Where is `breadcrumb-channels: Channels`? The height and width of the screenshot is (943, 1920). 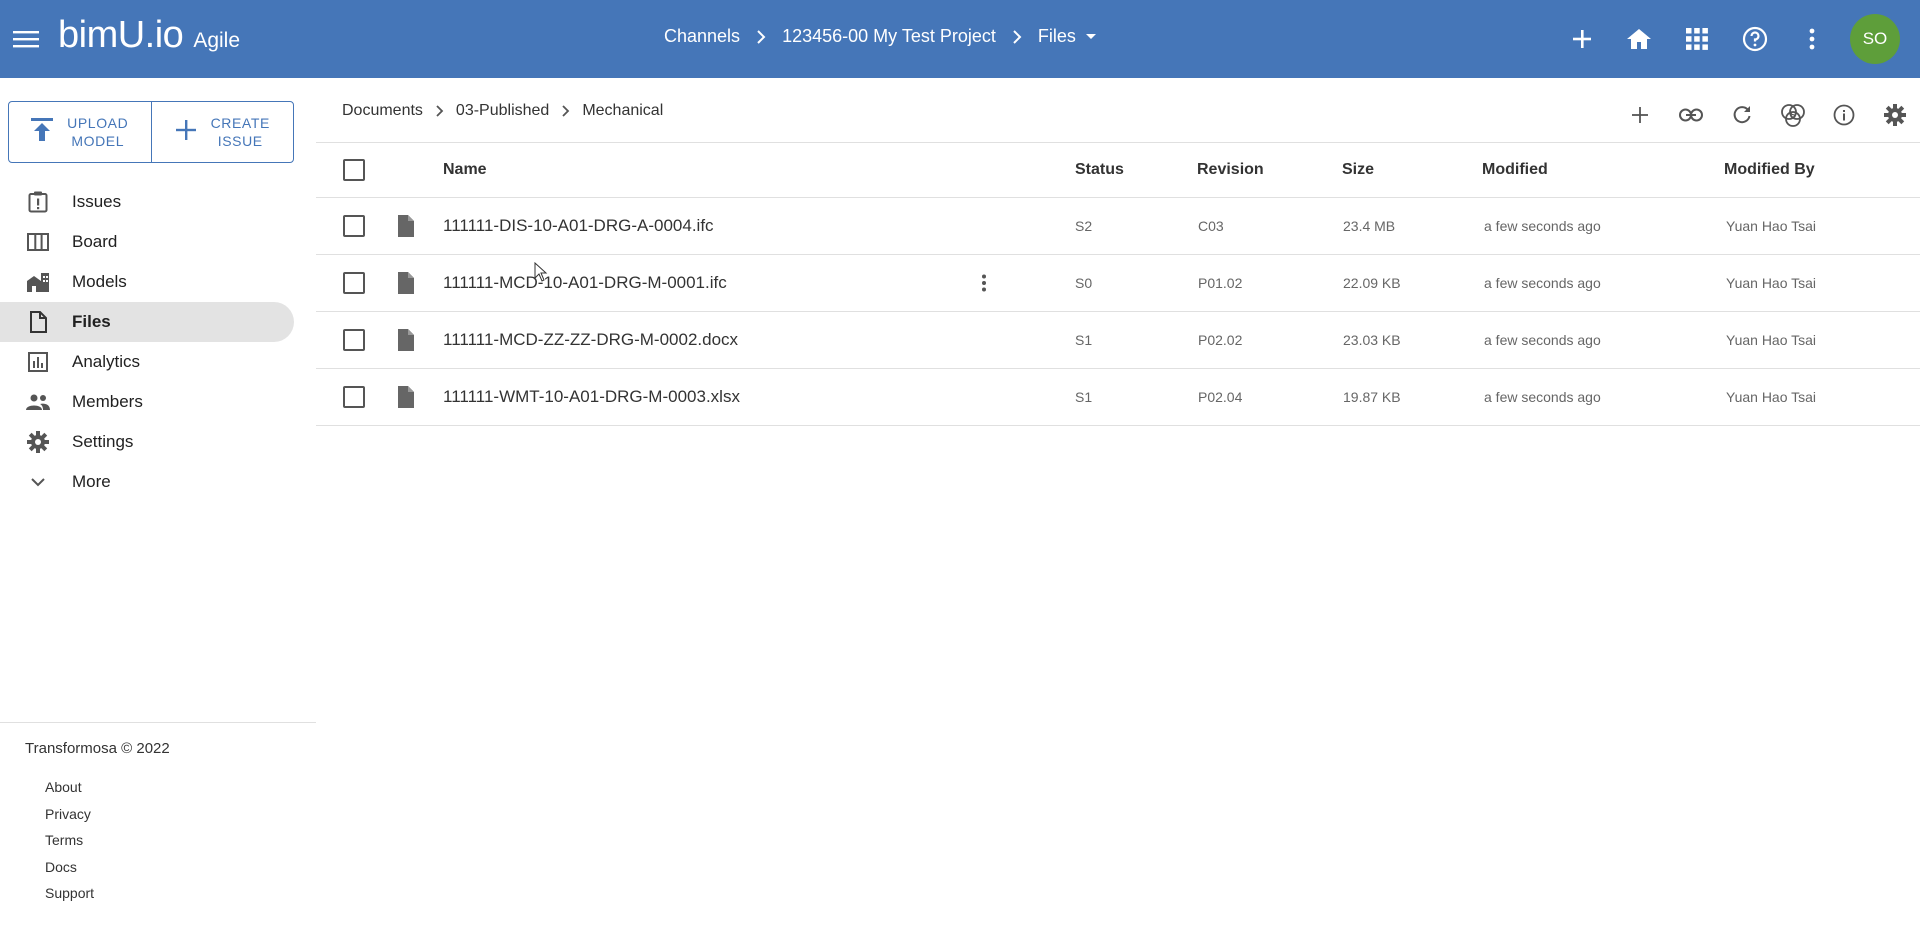 breadcrumb-channels: Channels is located at coordinates (702, 36).